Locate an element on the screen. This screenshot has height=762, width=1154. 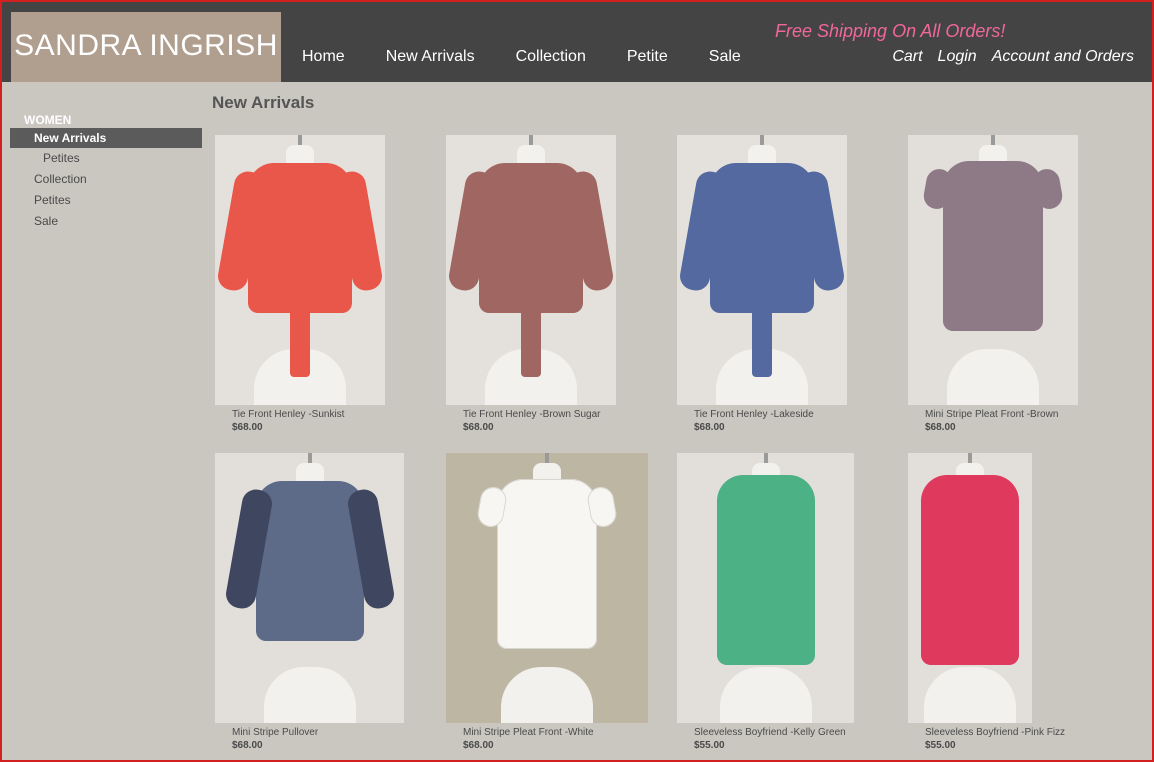
page-title: New Arrivals is located at coordinates (263, 102).